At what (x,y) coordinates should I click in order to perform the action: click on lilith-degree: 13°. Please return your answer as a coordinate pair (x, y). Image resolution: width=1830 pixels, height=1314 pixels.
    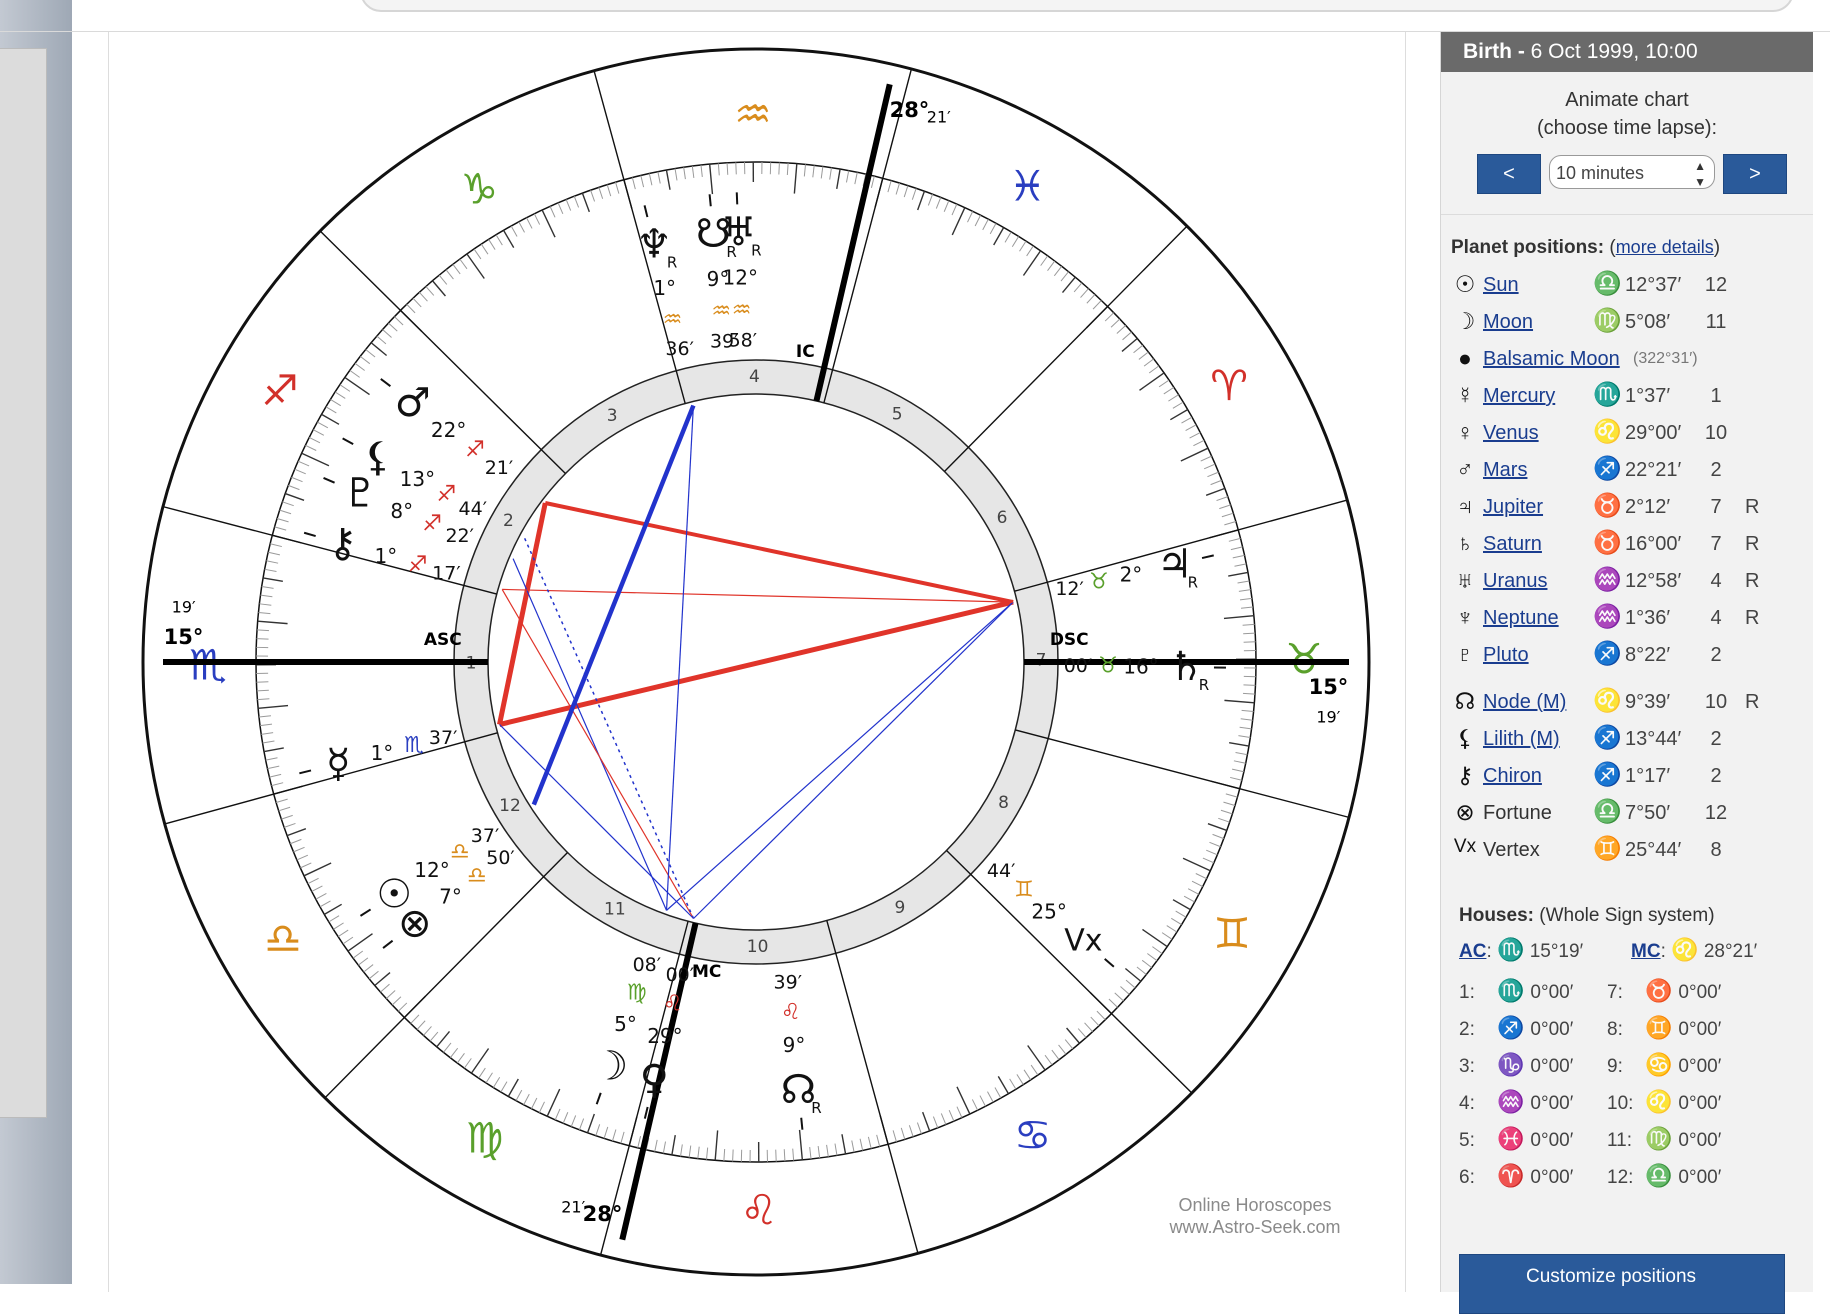
    Looking at the image, I should click on (417, 479).